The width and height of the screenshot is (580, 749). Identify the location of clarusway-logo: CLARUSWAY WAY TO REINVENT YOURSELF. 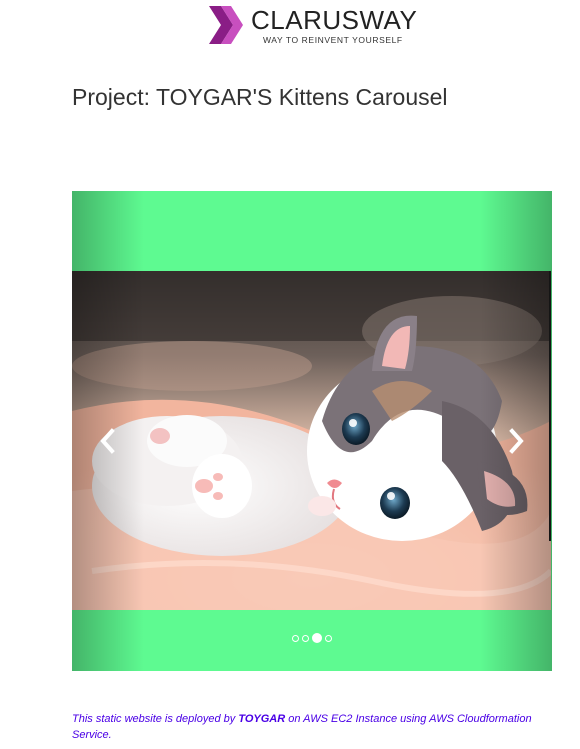
(314, 26).